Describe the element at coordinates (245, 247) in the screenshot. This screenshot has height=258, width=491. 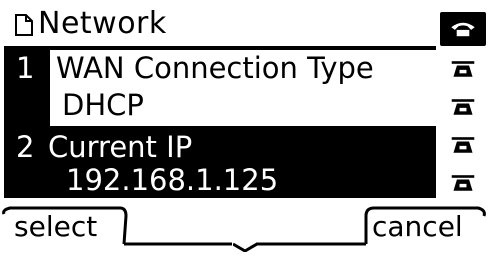
I see `down-arrow-icon` at that location.